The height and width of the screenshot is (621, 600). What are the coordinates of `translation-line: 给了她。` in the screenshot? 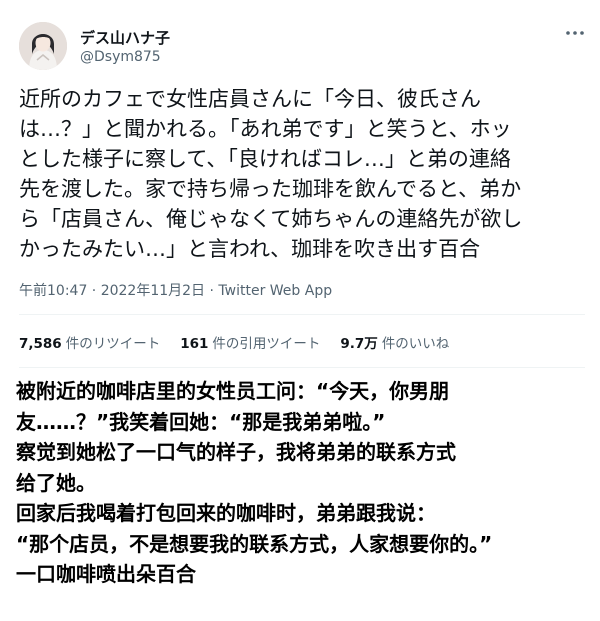 It's located at (56, 482).